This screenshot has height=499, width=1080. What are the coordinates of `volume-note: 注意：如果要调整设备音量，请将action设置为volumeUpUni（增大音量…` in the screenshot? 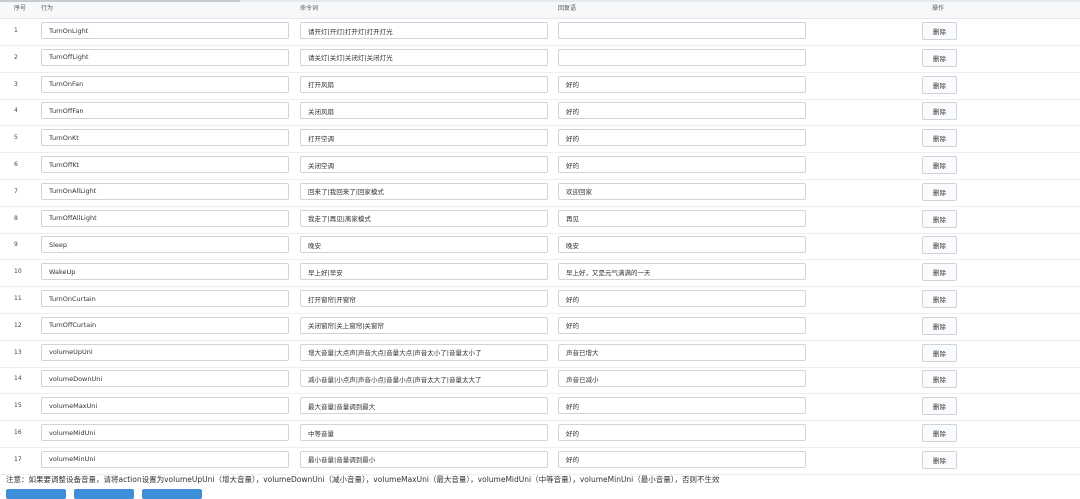 It's located at (363, 479).